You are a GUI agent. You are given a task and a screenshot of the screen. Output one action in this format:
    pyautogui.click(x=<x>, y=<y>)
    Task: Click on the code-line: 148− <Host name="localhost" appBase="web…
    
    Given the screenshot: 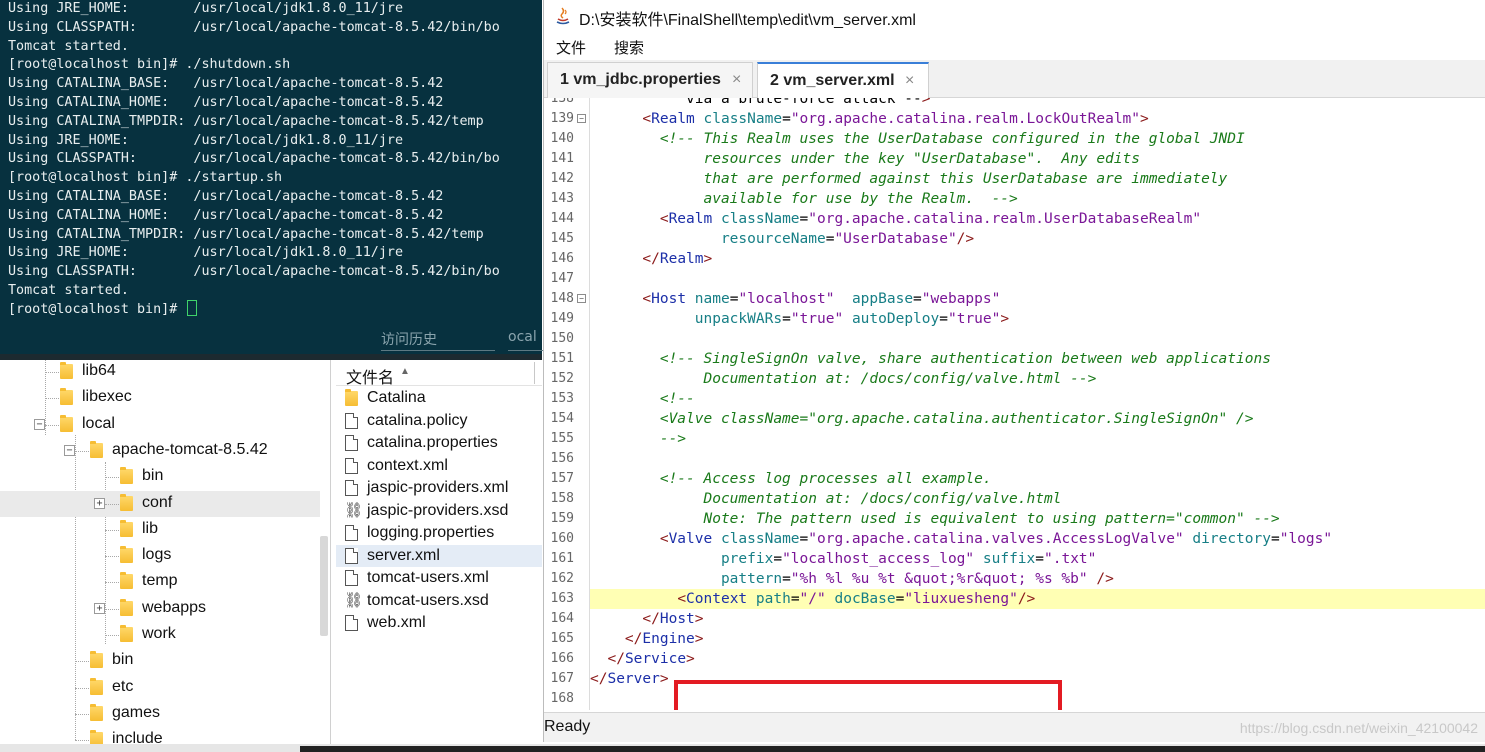 What is the action you would take?
    pyautogui.click(x=1014, y=299)
    